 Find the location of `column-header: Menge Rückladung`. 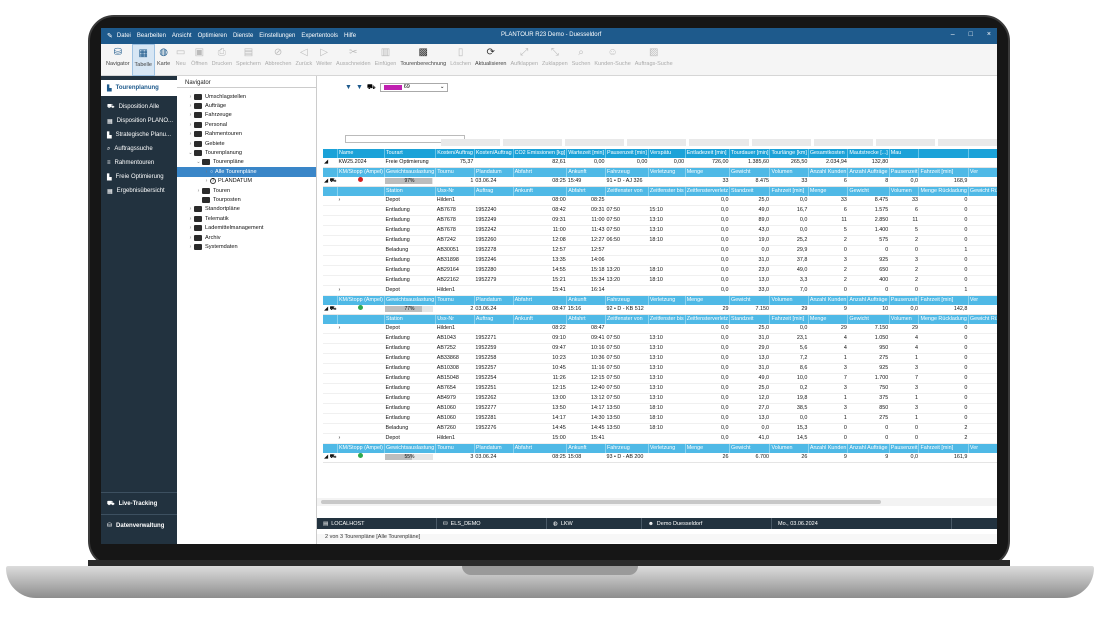

column-header: Menge Rückladung is located at coordinates (943, 319).